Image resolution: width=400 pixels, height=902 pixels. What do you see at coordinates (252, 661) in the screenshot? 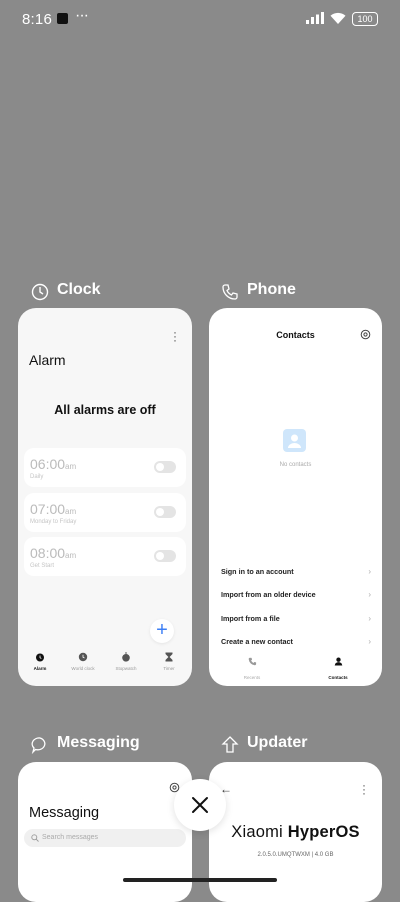
I see `phone-icon` at bounding box center [252, 661].